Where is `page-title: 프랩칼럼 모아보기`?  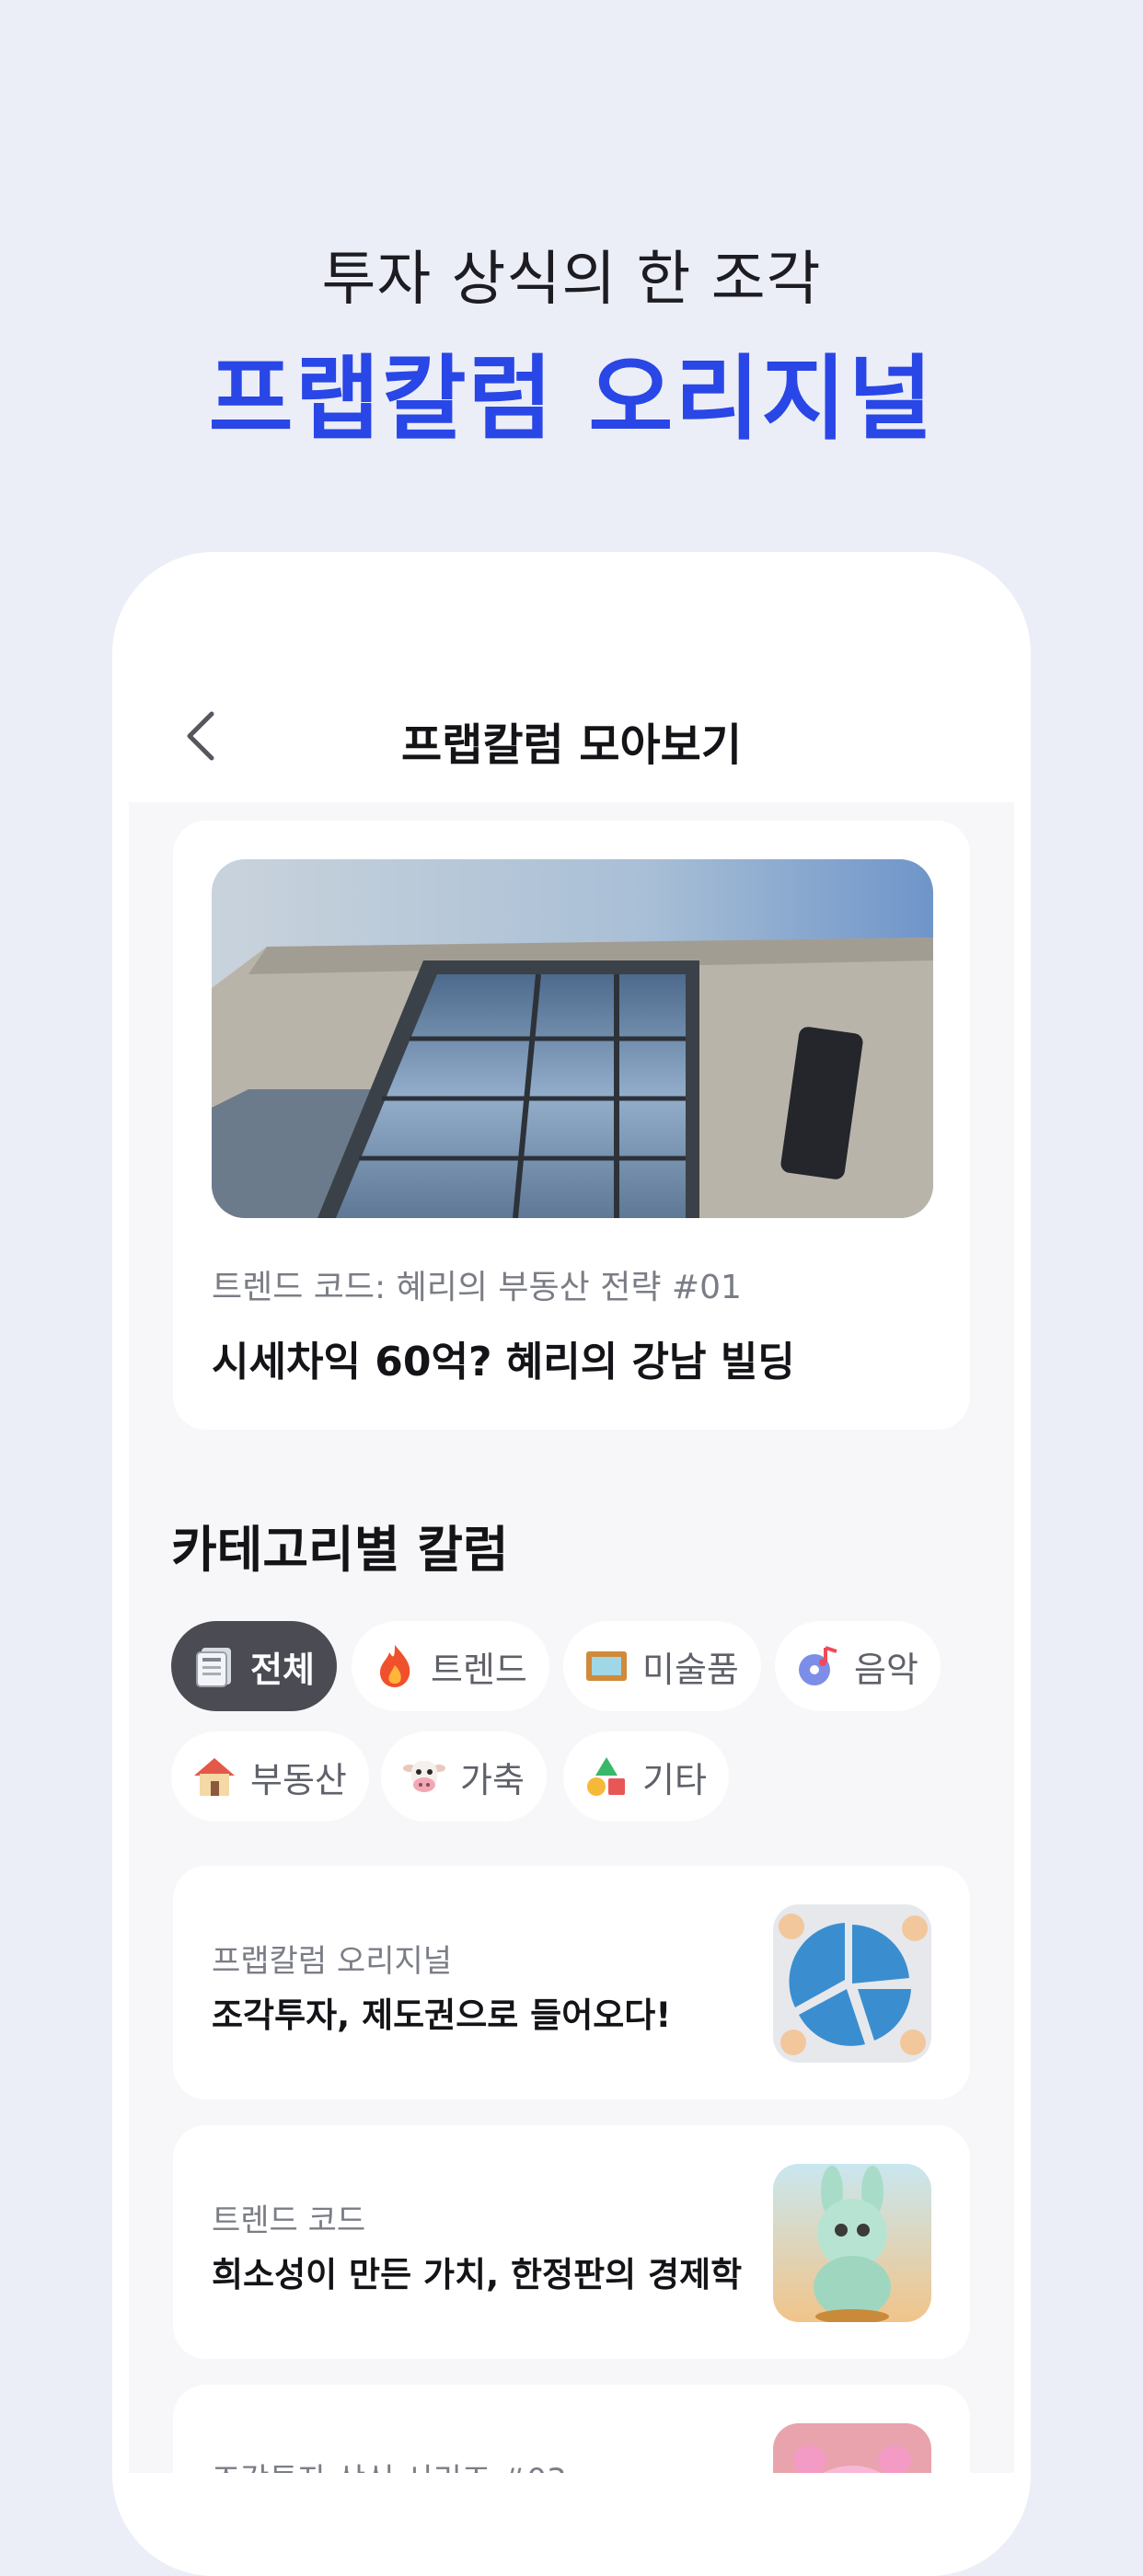
page-title: 프랩칼럼 모아보기 is located at coordinates (571, 745).